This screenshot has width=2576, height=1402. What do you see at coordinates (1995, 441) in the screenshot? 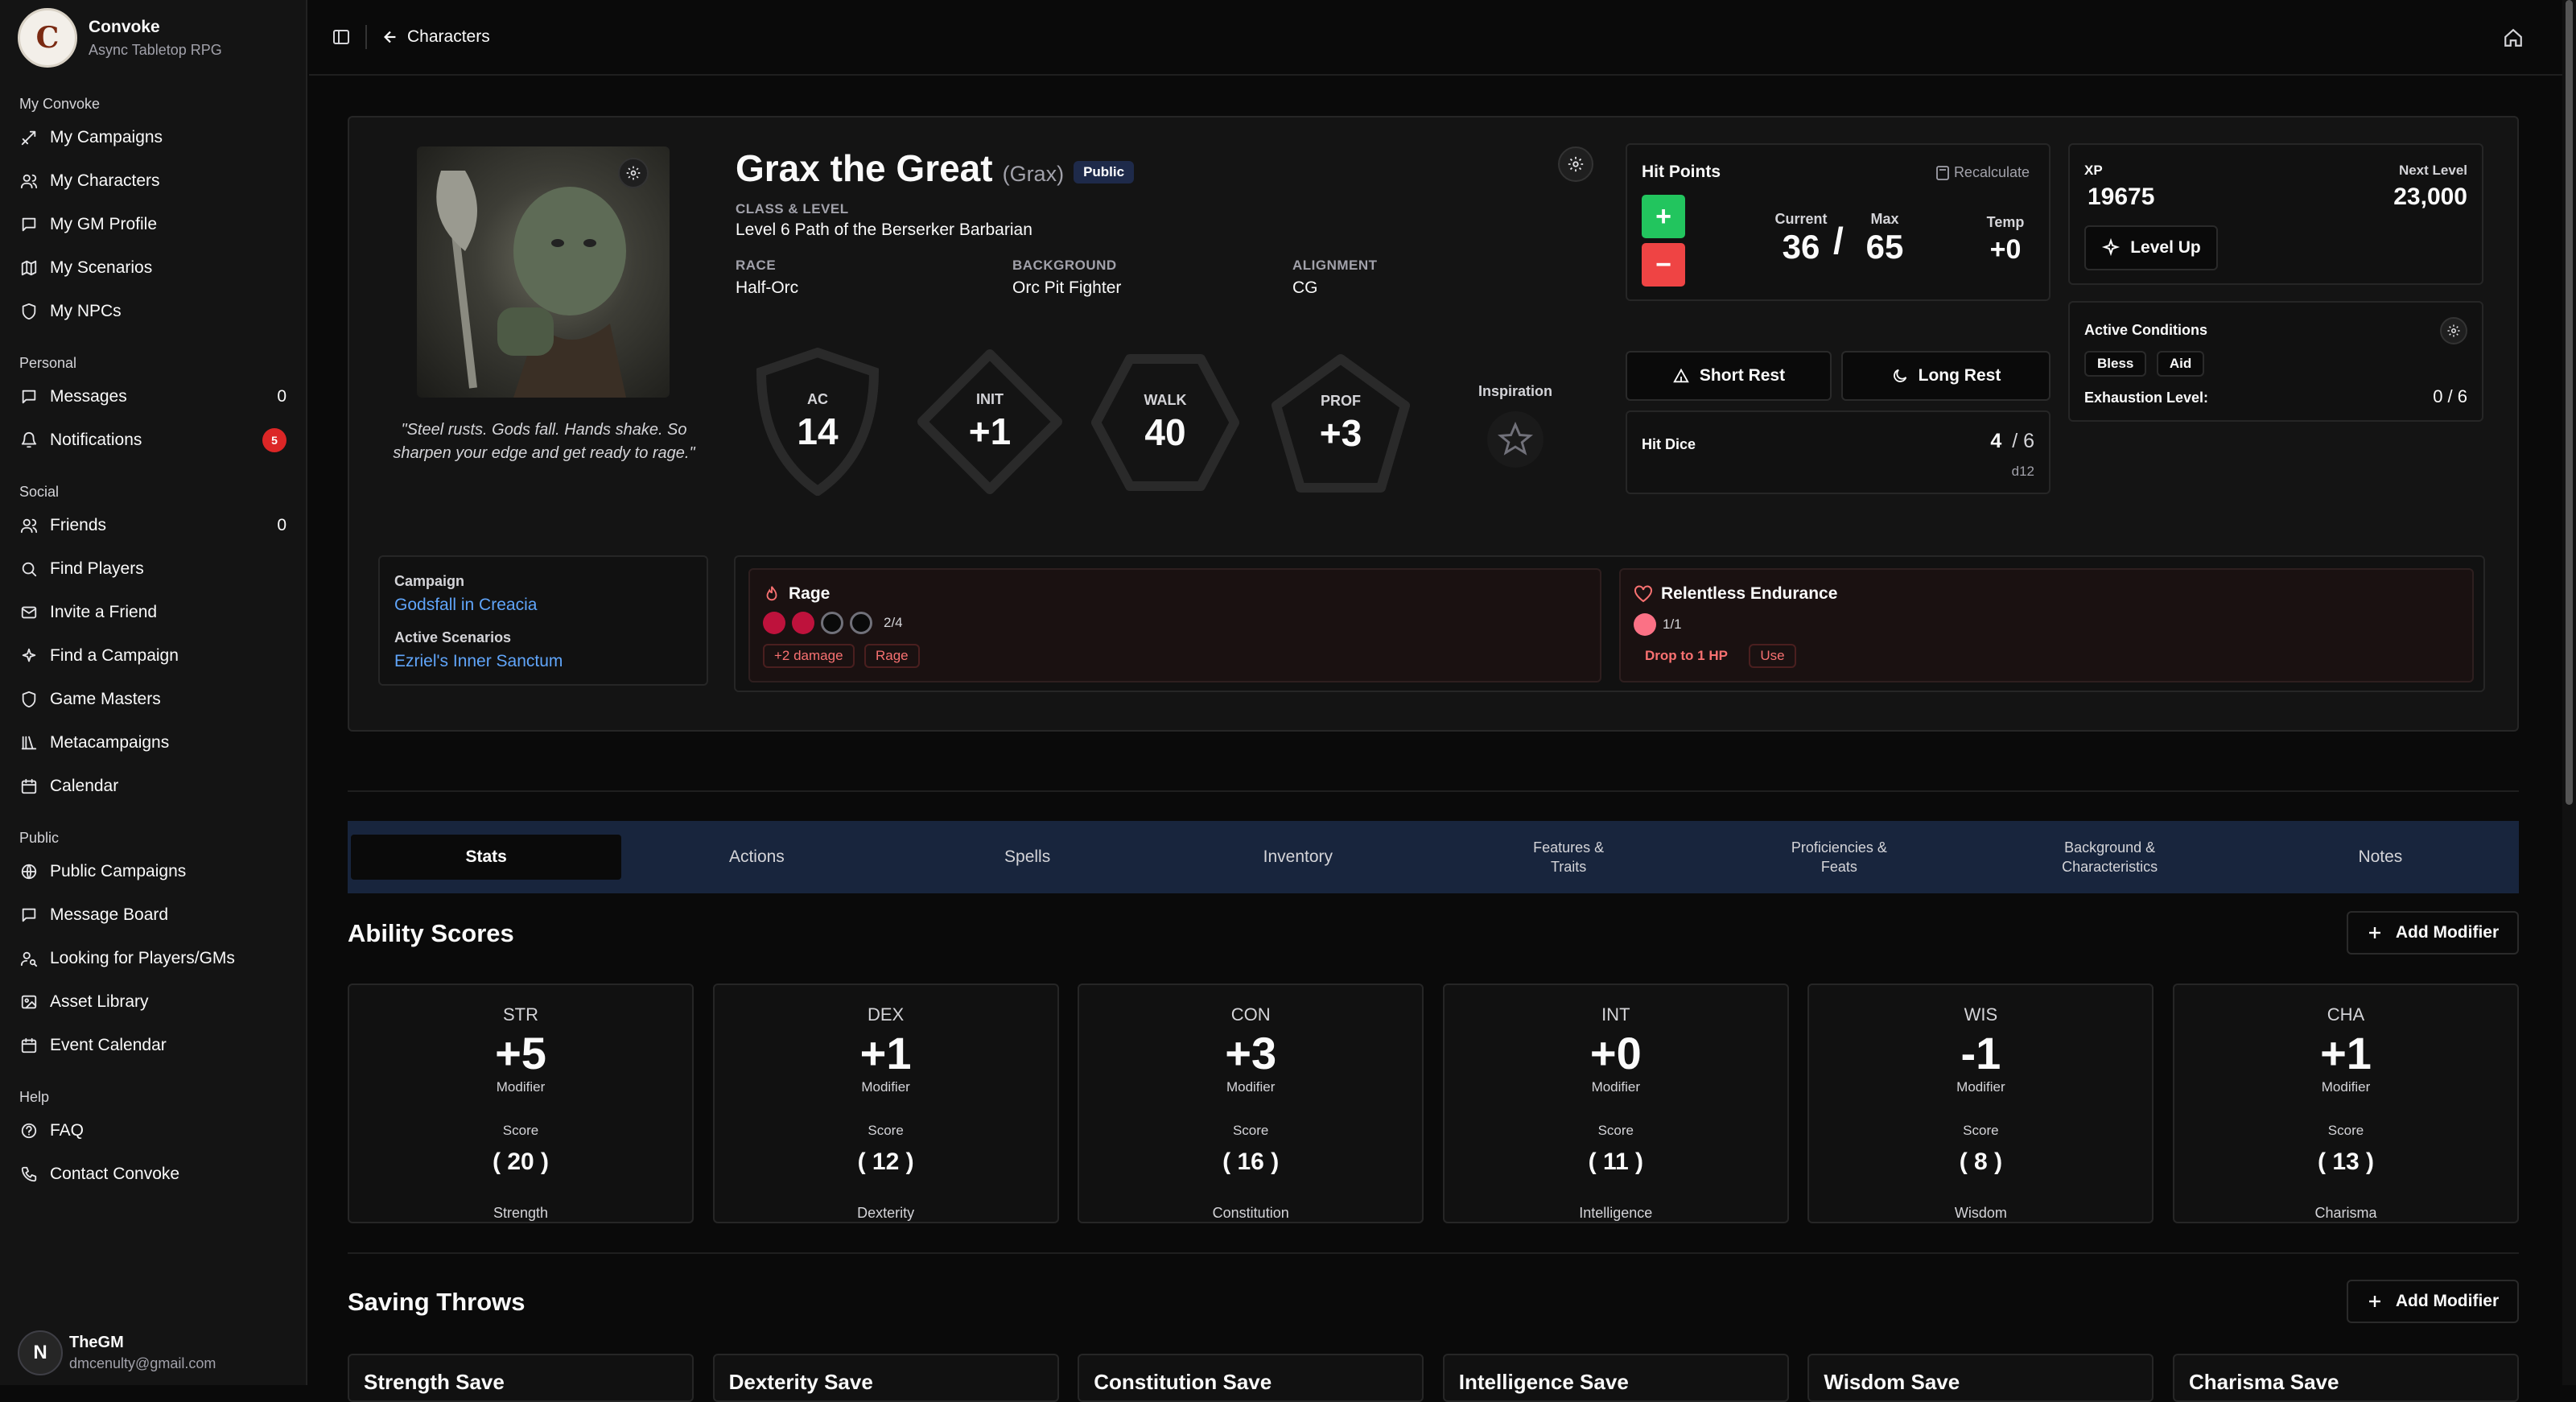
I see `hit-dice-current: 4` at bounding box center [1995, 441].